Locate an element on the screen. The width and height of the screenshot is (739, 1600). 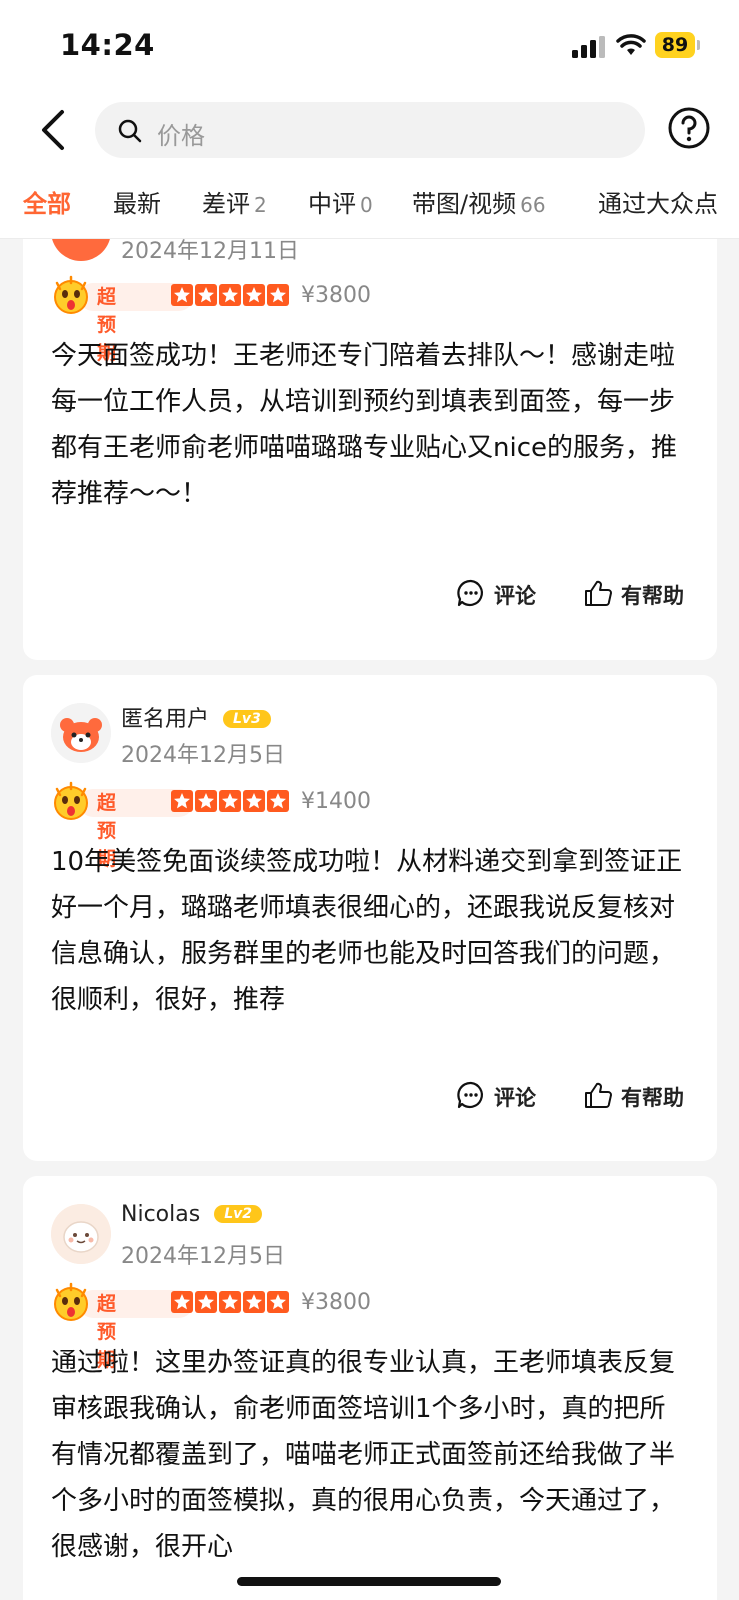
home-indicator is located at coordinates (369, 1581).